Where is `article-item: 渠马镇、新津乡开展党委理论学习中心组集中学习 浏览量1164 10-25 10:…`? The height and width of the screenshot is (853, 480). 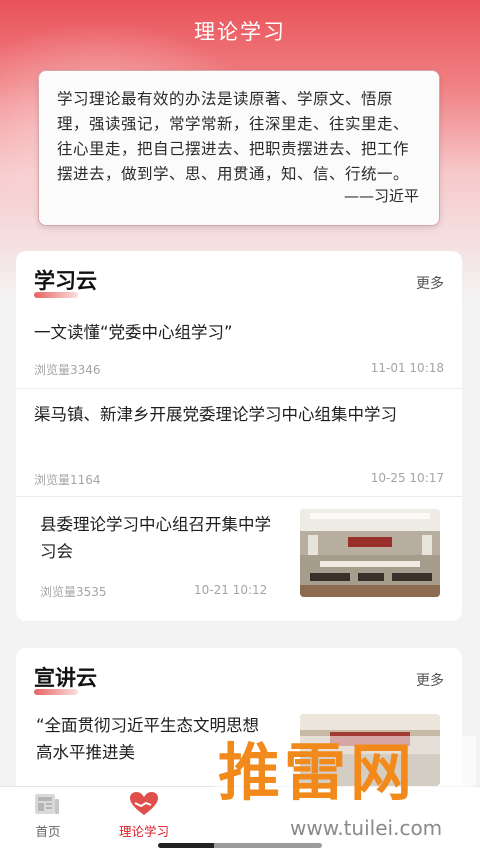 article-item: 渠马镇、新津乡开展党委理论学习中心组集中学习 浏览量1164 10-25 10:… is located at coordinates (239, 443).